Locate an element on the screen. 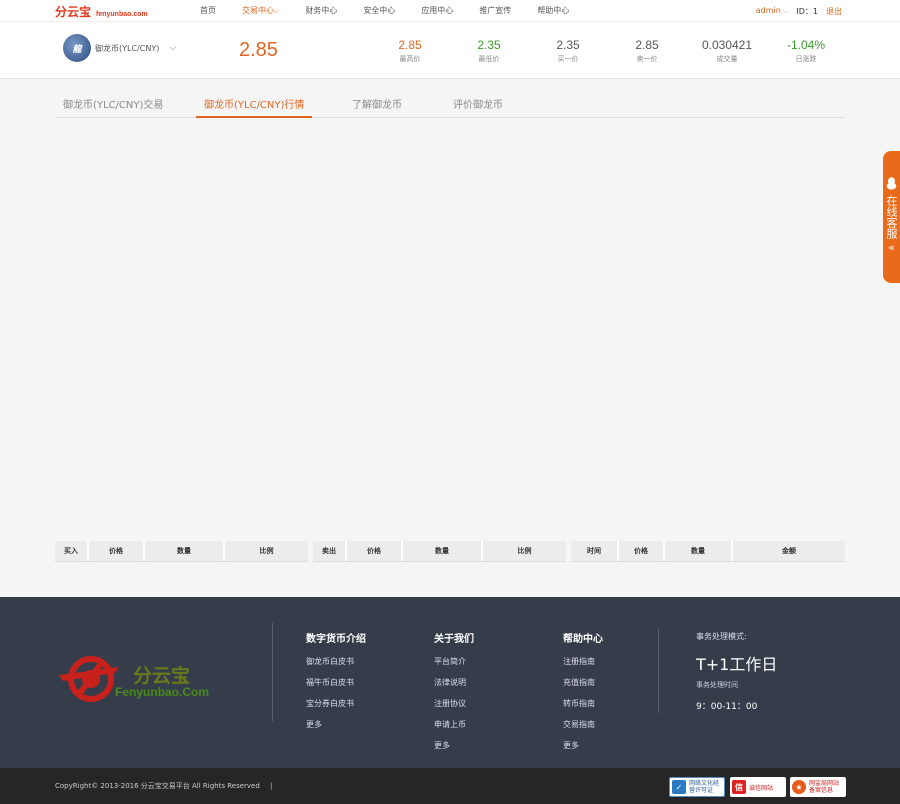 This screenshot has height=804, width=900. user-box: admin ⌵ ID：1 退出 is located at coordinates (799, 11).